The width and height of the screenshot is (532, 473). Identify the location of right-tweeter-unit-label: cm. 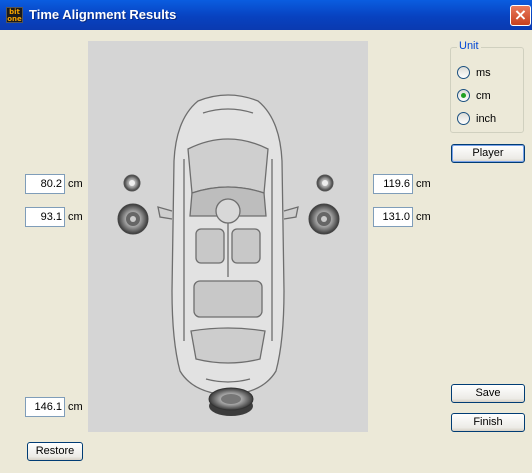
(423, 184).